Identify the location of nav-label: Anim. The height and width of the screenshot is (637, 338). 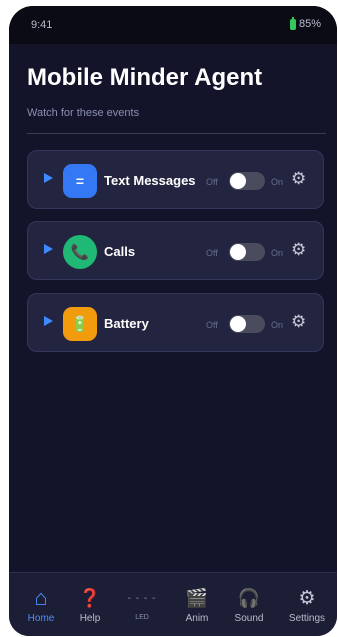
(197, 618).